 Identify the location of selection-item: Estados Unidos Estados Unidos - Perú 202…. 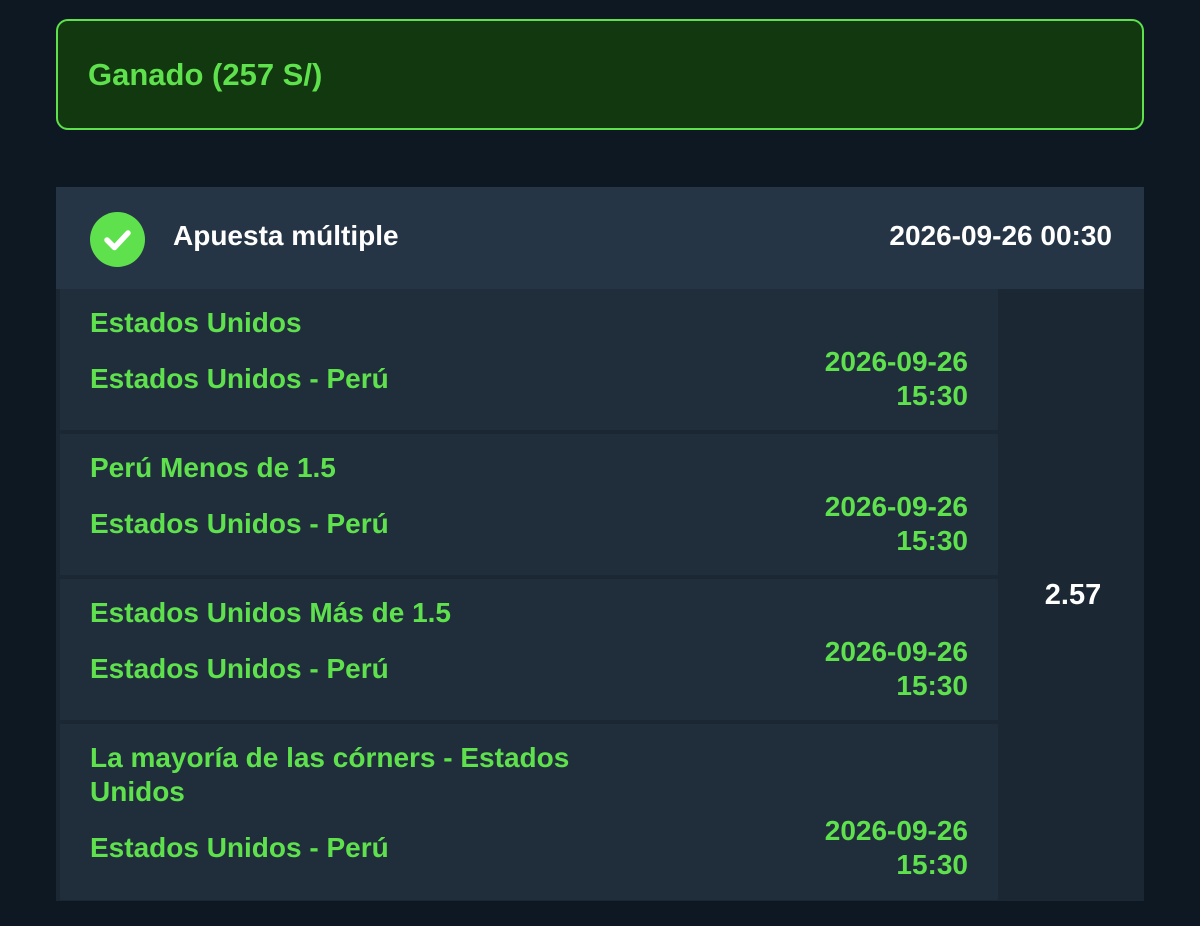
(529, 359).